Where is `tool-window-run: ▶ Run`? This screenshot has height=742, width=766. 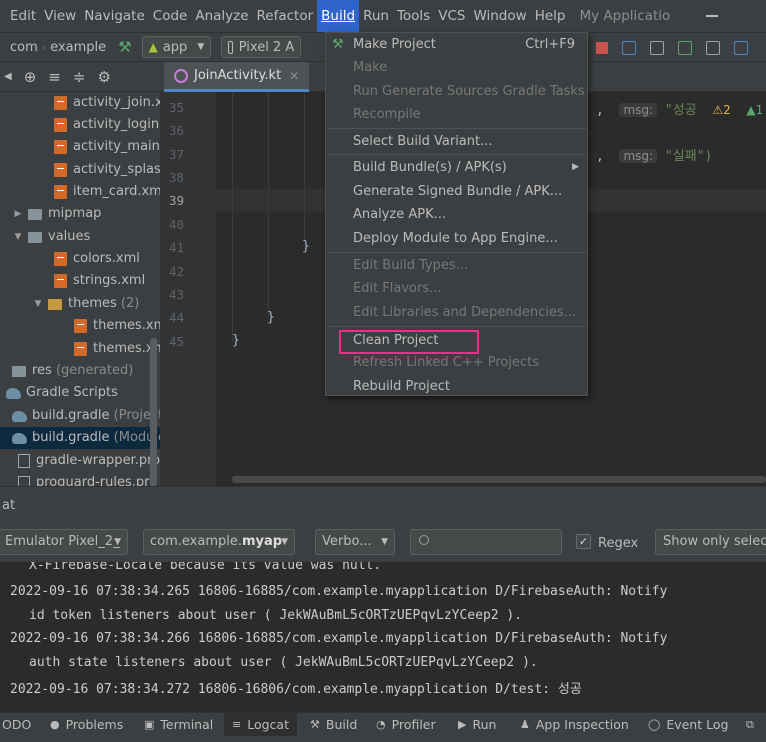
tool-window-run: ▶ Run is located at coordinates (477, 725).